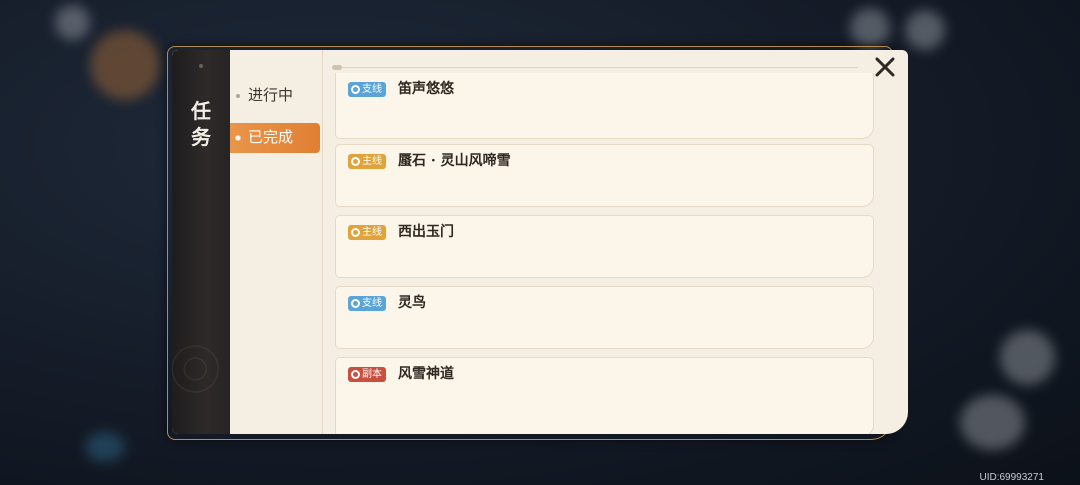 The image size is (1080, 485). I want to click on tab-completed: 已完成, so click(275, 138).